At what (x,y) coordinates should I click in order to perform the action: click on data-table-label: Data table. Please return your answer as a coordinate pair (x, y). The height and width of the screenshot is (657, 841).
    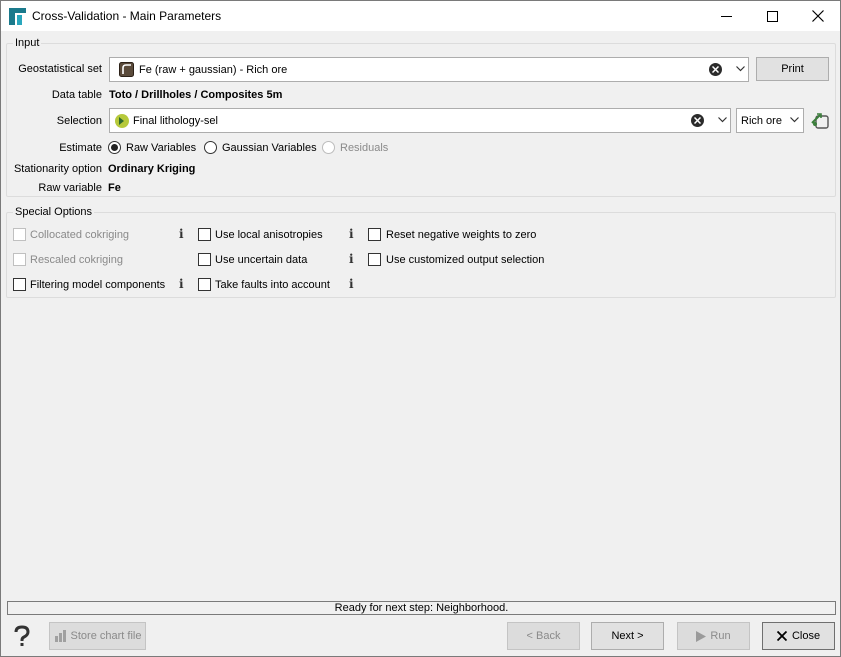
    Looking at the image, I should click on (76, 95).